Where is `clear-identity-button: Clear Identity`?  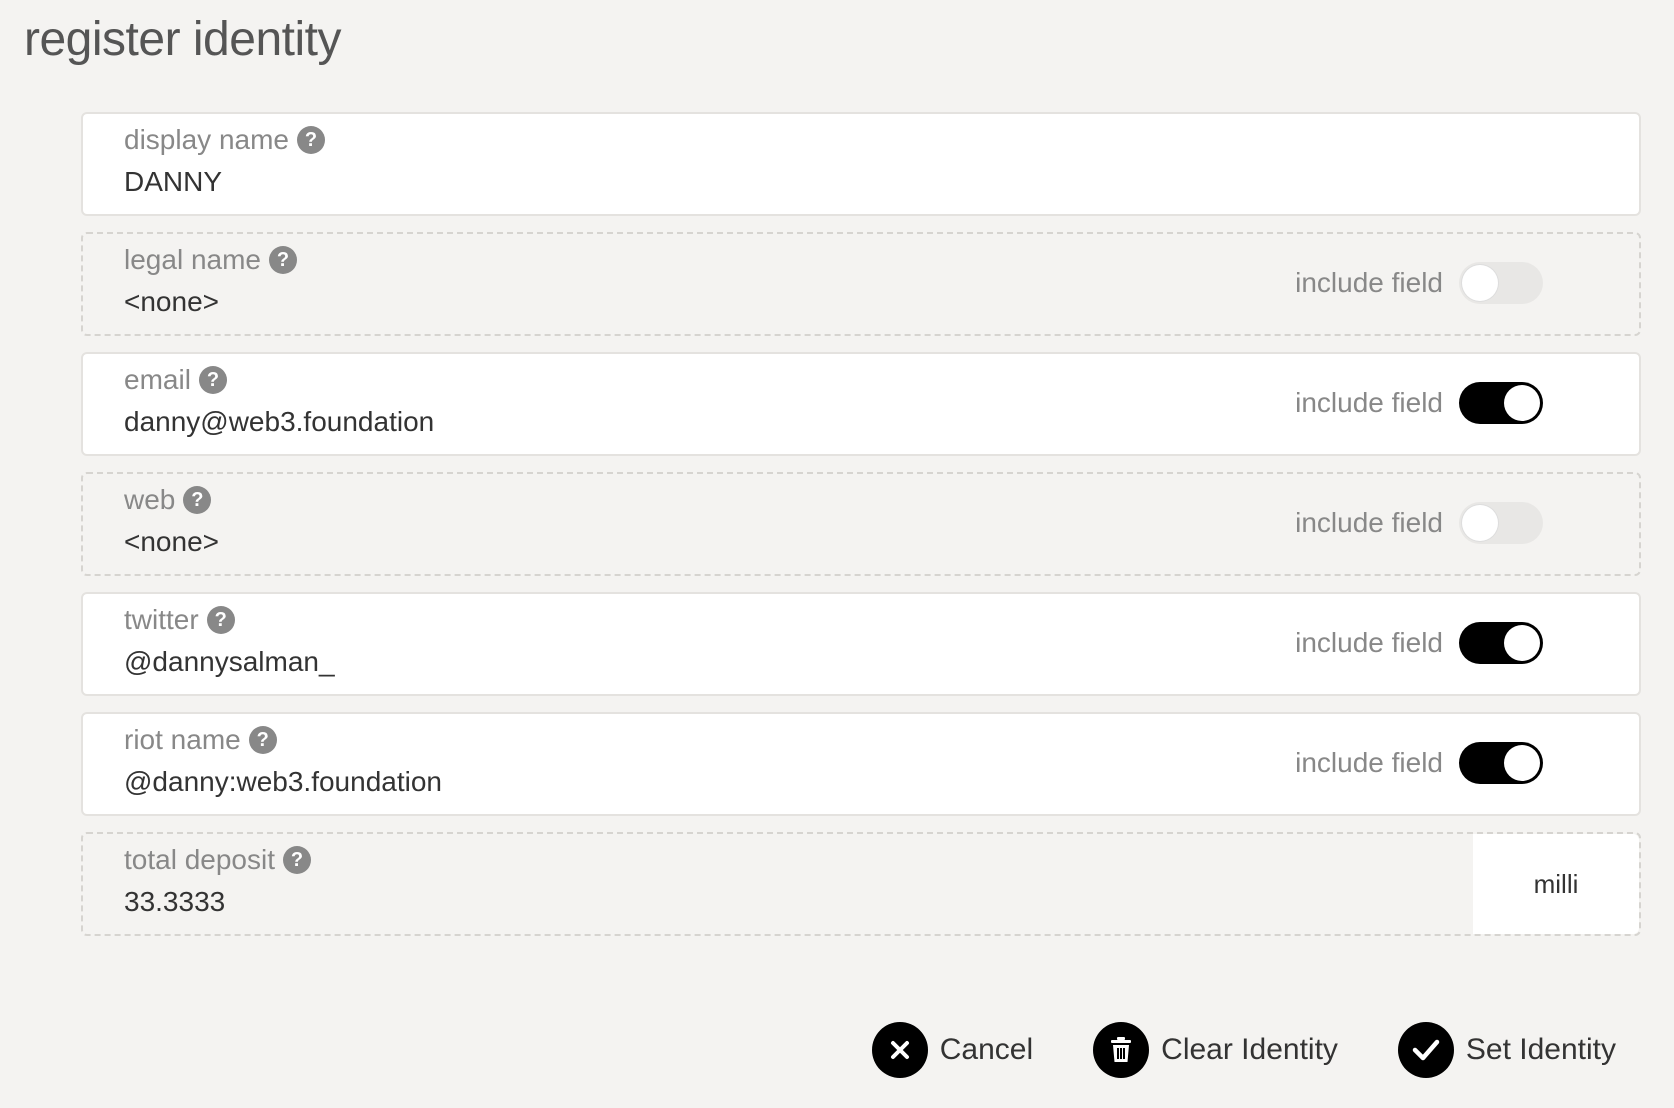
clear-identity-button: Clear Identity is located at coordinates (1215, 1050).